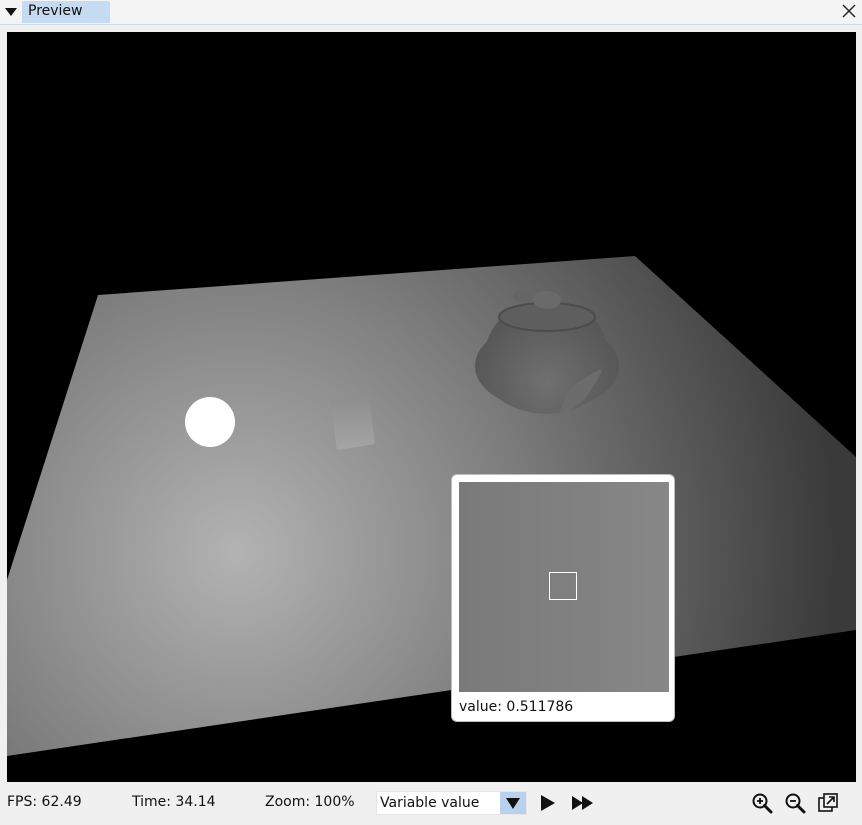  Describe the element at coordinates (352, 423) in the screenshot. I see `cube-shape` at that location.